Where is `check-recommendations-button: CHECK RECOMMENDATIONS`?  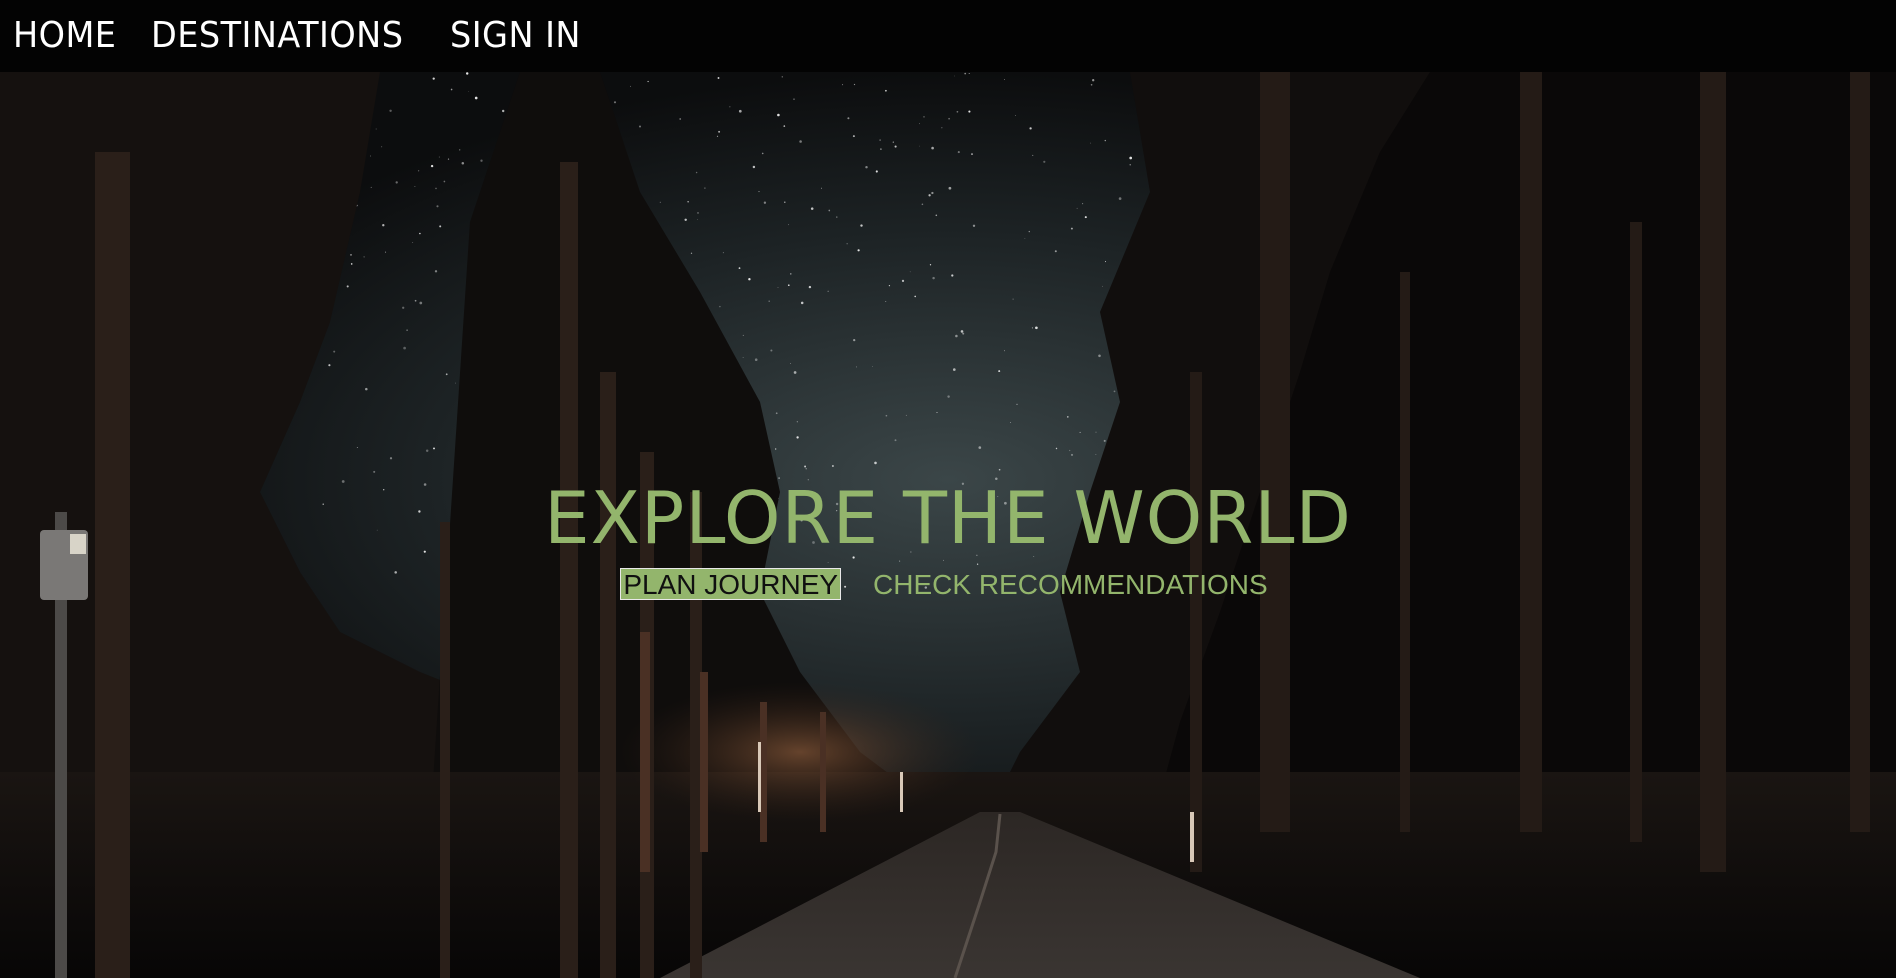 check-recommendations-button: CHECK RECOMMENDATIONS is located at coordinates (1070, 584).